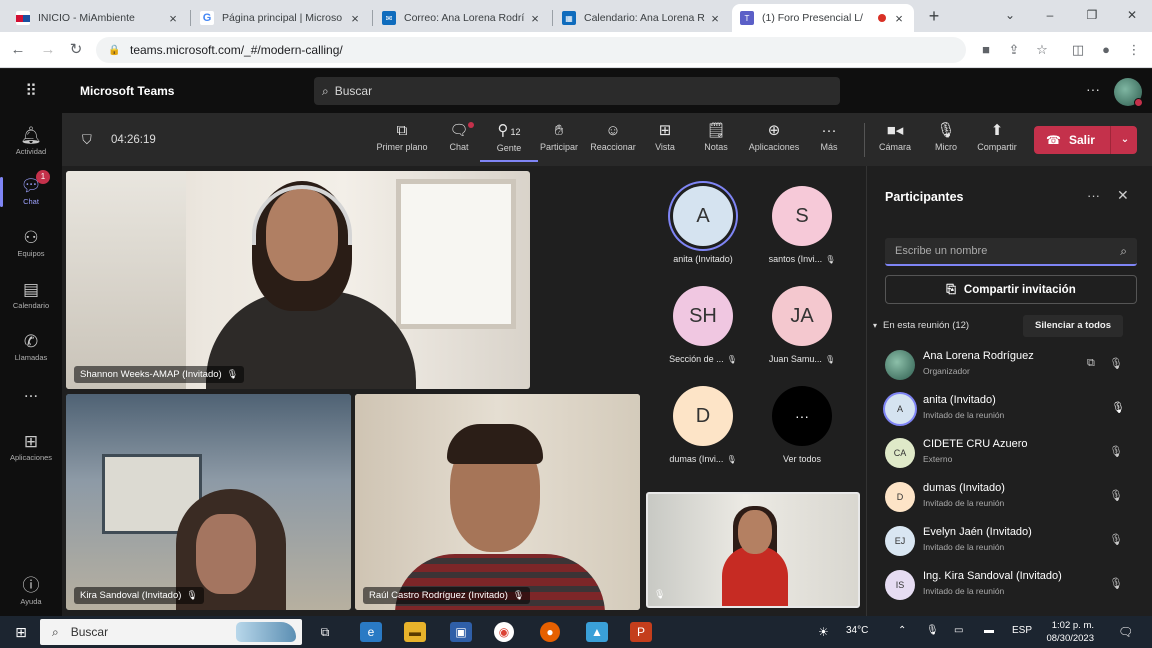 The image size is (1152, 648). What do you see at coordinates (934, 16) in the screenshot?
I see `new-tab-button: +` at bounding box center [934, 16].